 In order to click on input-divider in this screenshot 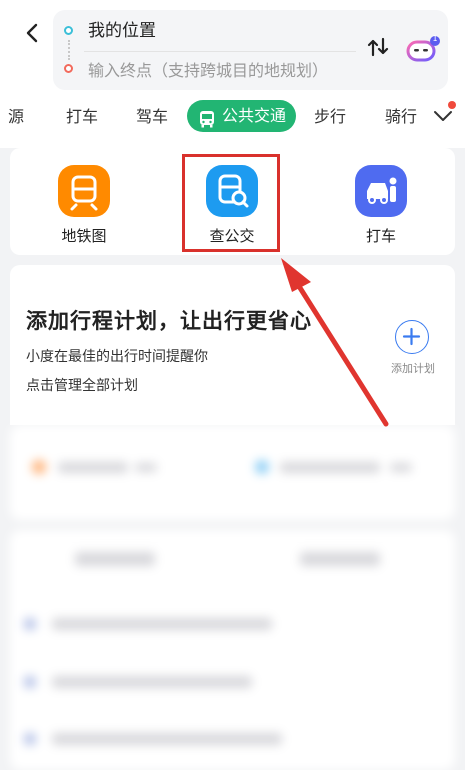, I will do `click(220, 51)`.